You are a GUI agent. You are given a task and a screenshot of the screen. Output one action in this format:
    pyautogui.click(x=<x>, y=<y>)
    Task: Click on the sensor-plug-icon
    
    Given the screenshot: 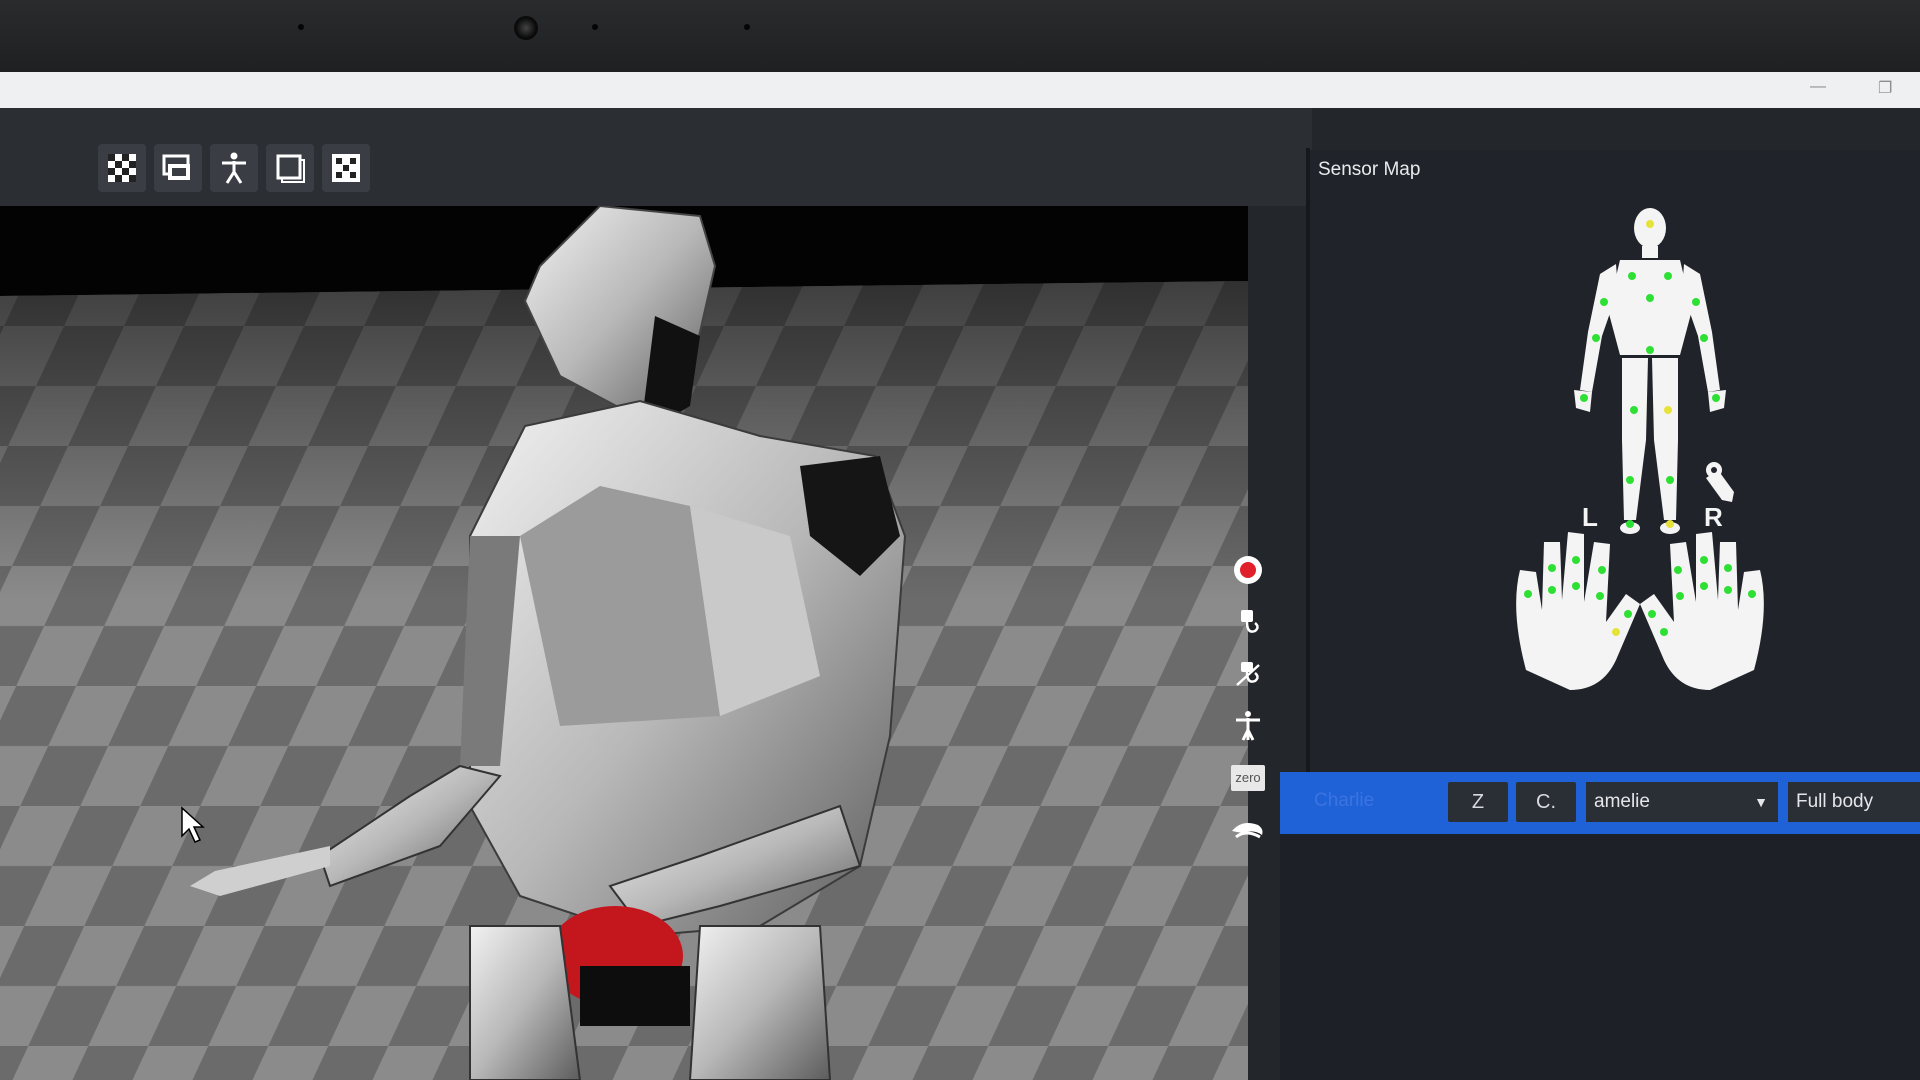 What is the action you would take?
    pyautogui.click(x=1250, y=621)
    